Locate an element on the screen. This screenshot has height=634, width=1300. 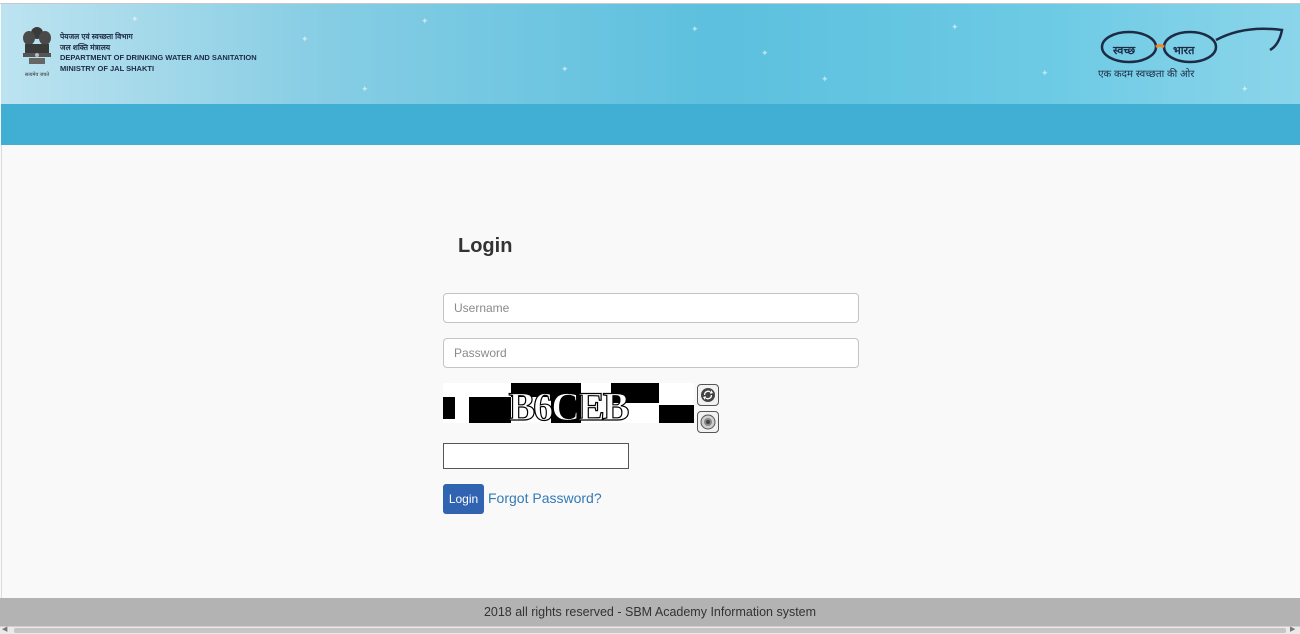
login-button: Login is located at coordinates (463, 499).